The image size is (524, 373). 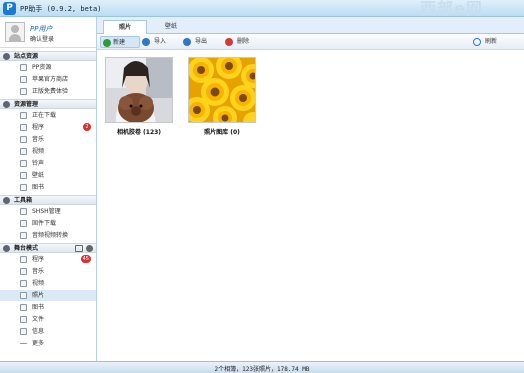 I want to click on sidebar-item-device-more: 更多, so click(x=48, y=343).